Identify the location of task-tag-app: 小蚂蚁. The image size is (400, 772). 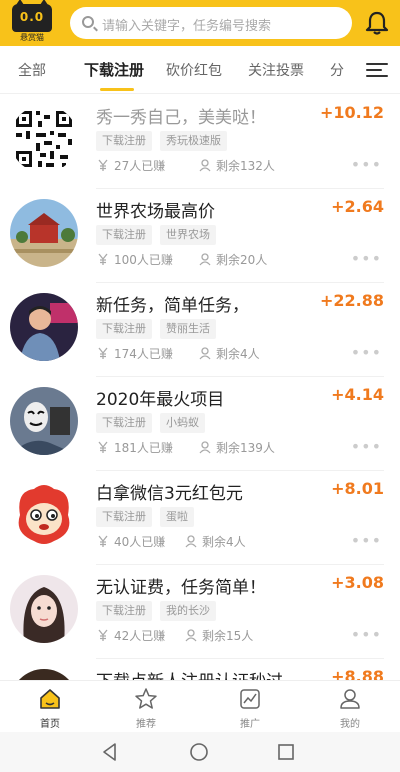
(182, 423).